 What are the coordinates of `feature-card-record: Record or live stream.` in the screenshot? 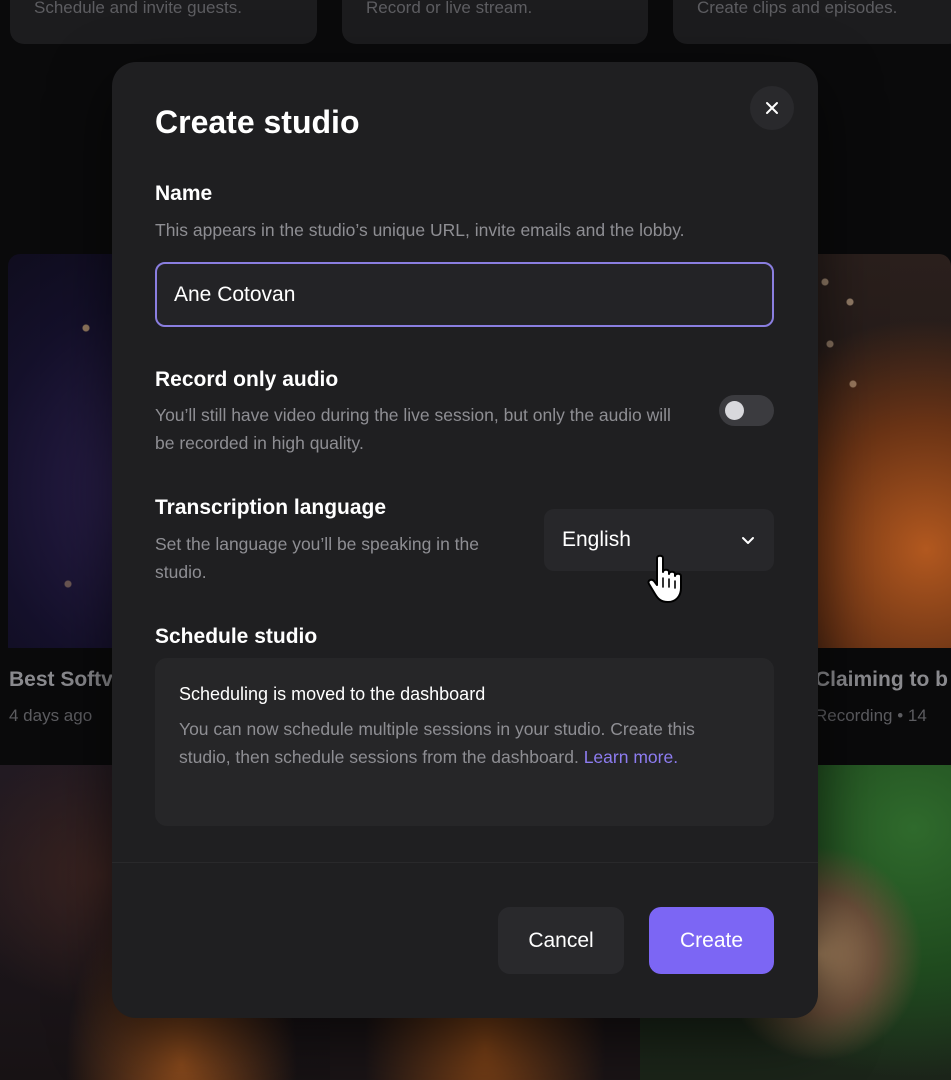 It's located at (495, 22).